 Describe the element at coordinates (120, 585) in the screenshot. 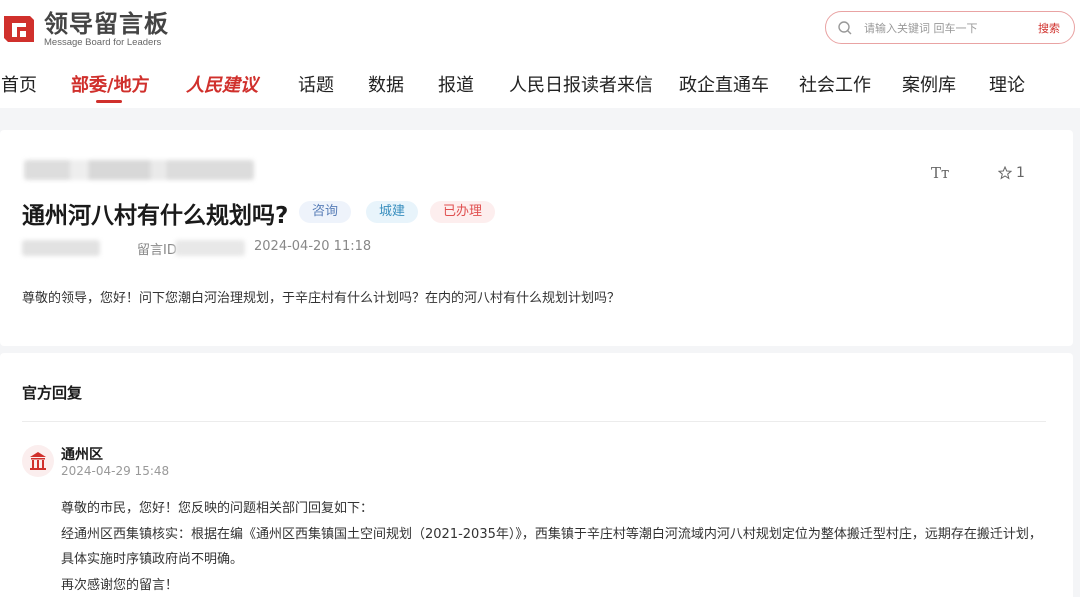

I see `reply-line: 再次感谢您的留言！` at that location.